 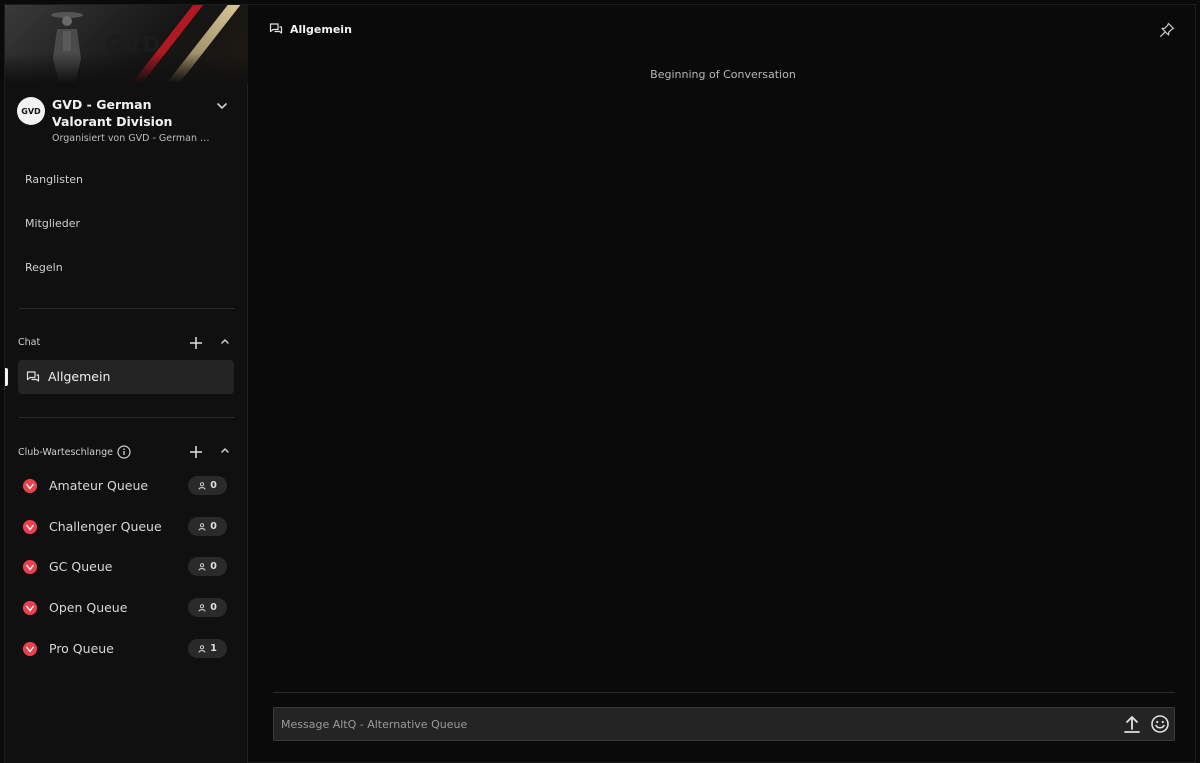 I want to click on queue-item: Challenger Queue 0, so click(x=127, y=527).